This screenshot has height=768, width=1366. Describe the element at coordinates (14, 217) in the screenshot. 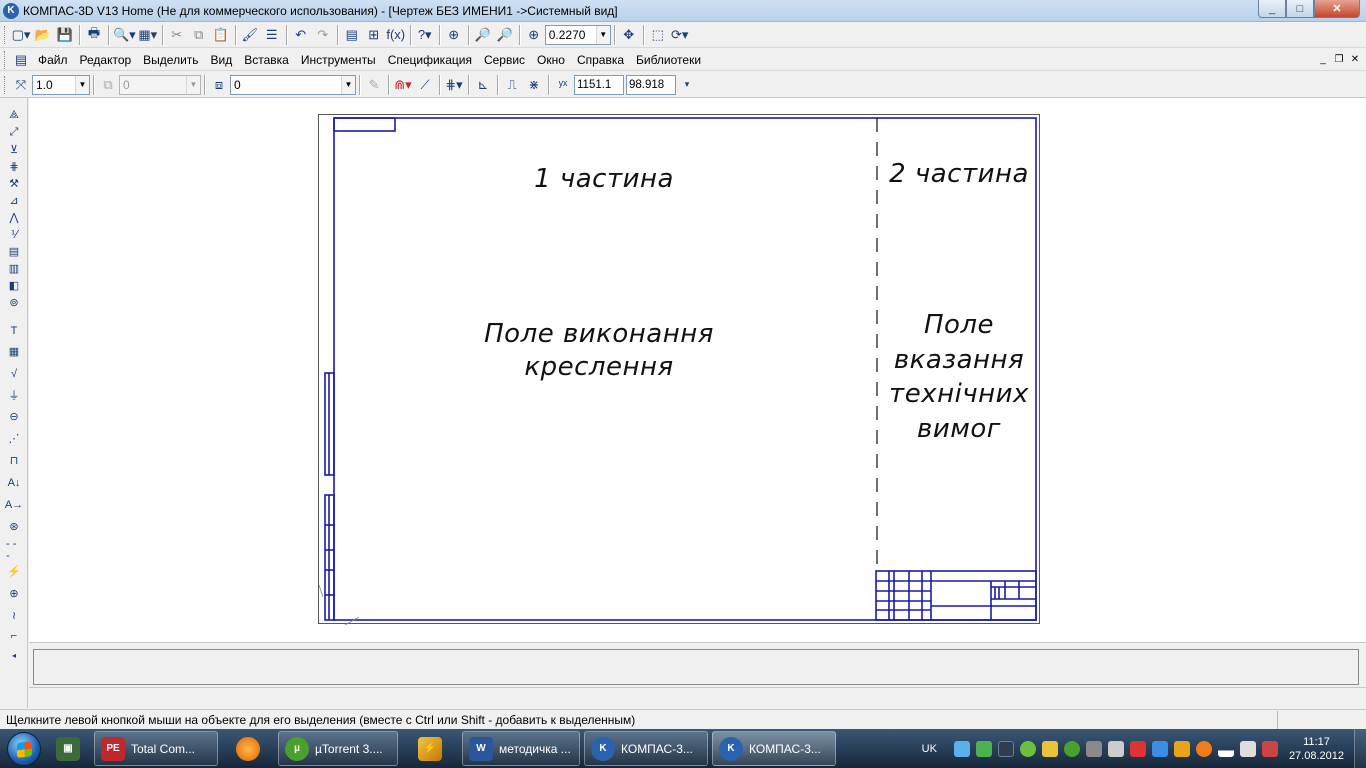

I see `select-icon: ⋀` at that location.